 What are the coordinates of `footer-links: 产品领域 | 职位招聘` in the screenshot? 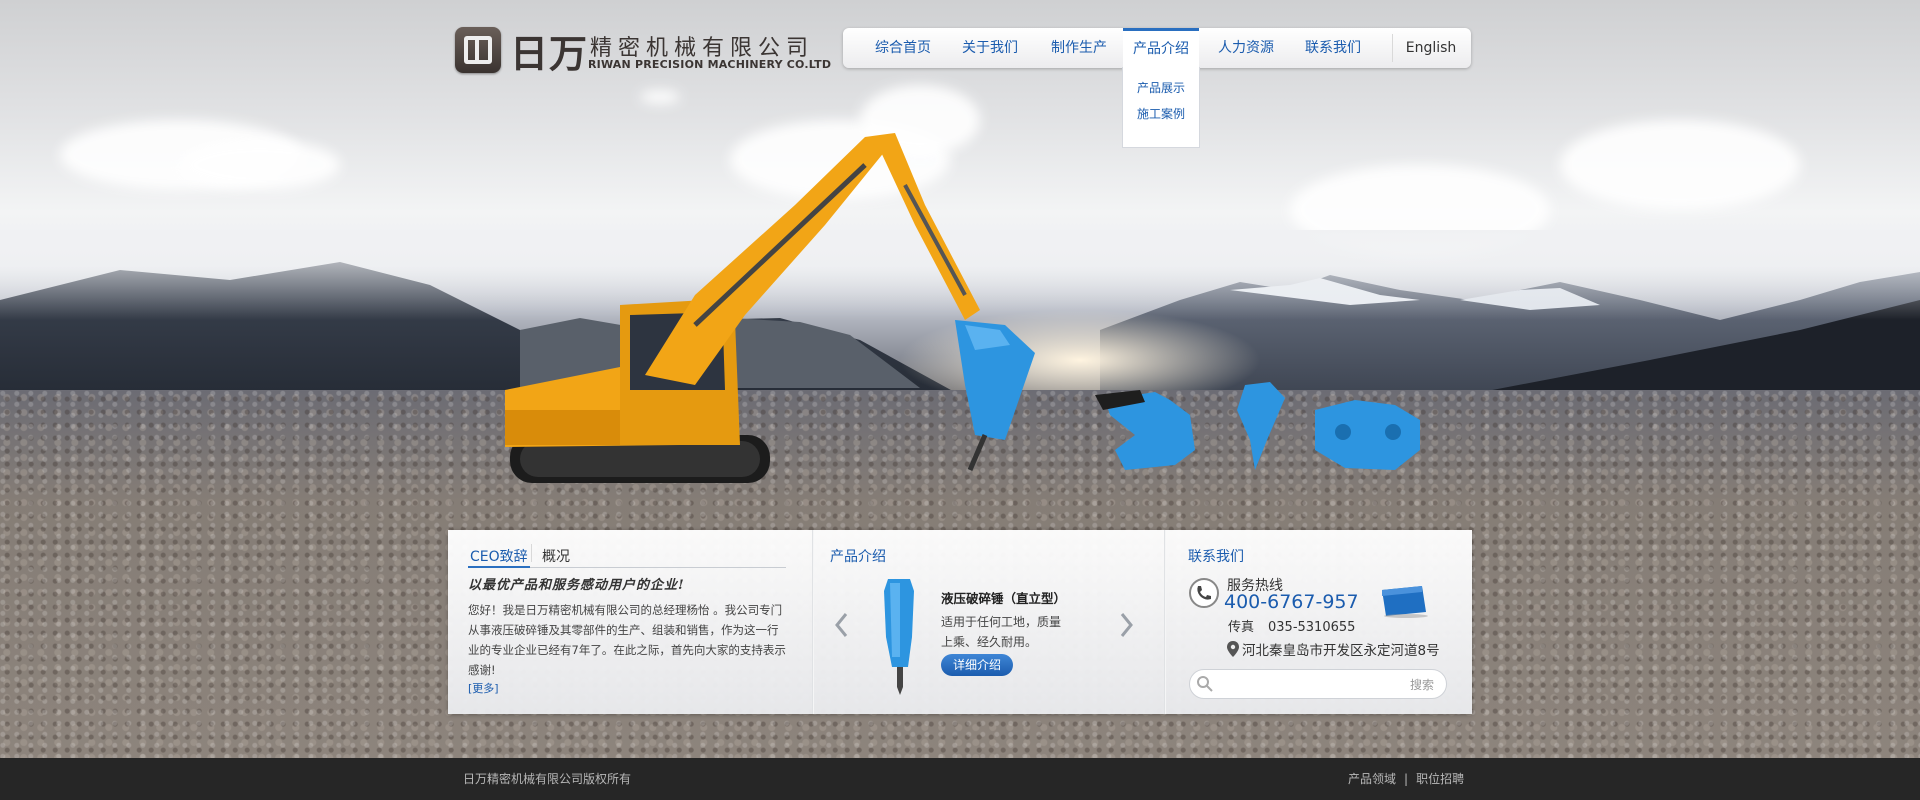 It's located at (1406, 778).